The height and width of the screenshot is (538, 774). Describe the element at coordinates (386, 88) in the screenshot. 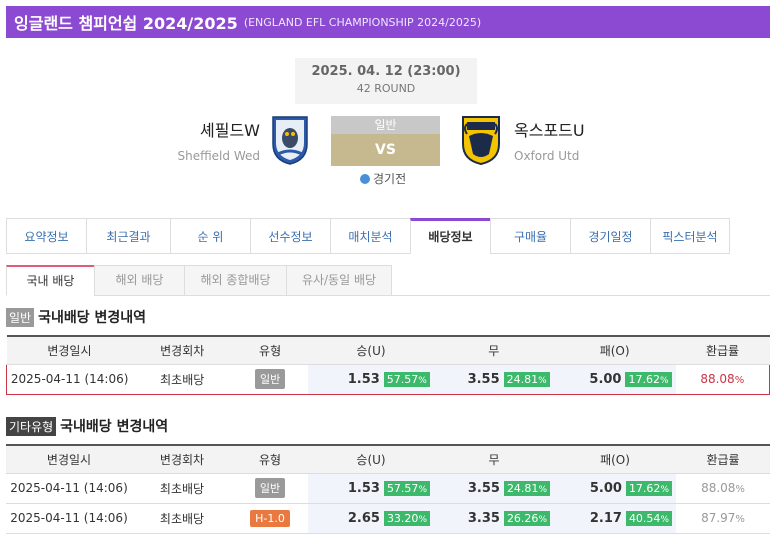

I see `match-round: 42 ROUND` at that location.